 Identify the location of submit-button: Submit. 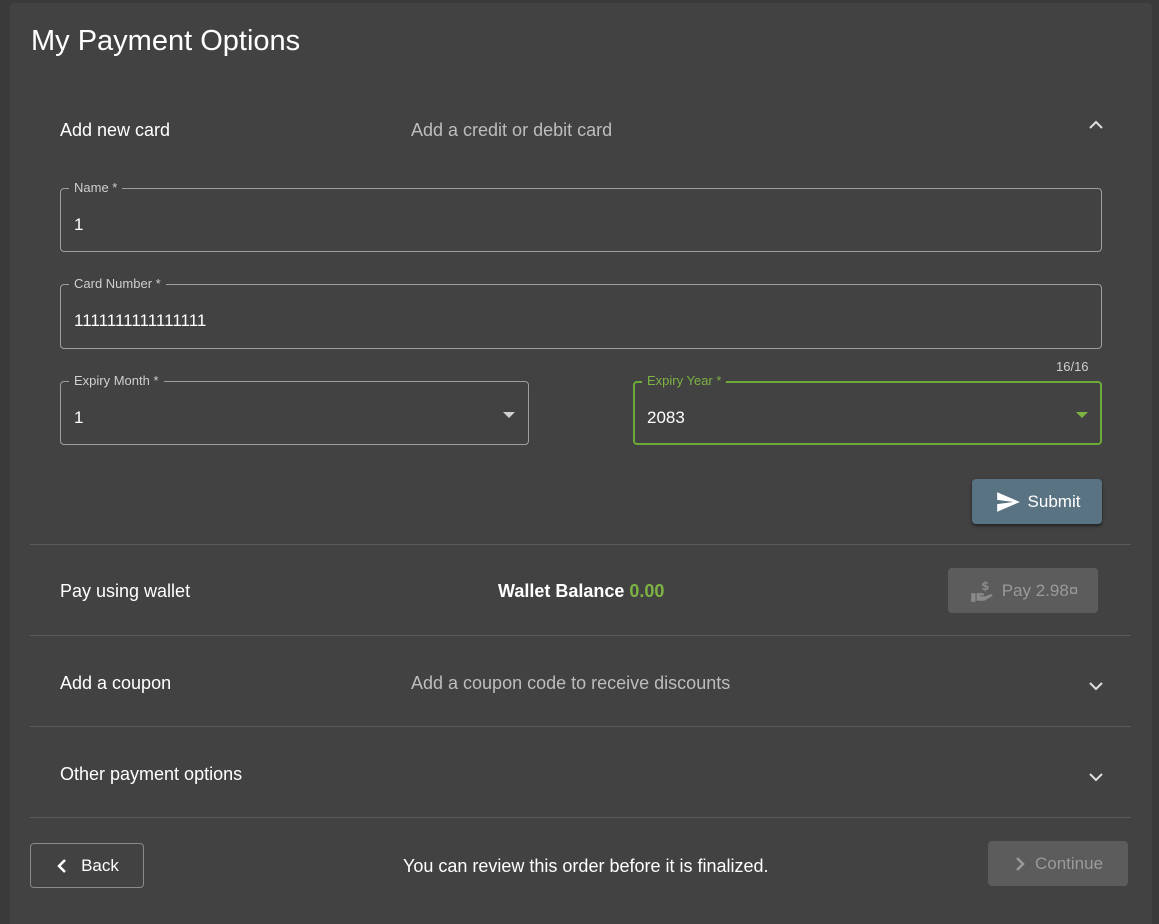
(1037, 501).